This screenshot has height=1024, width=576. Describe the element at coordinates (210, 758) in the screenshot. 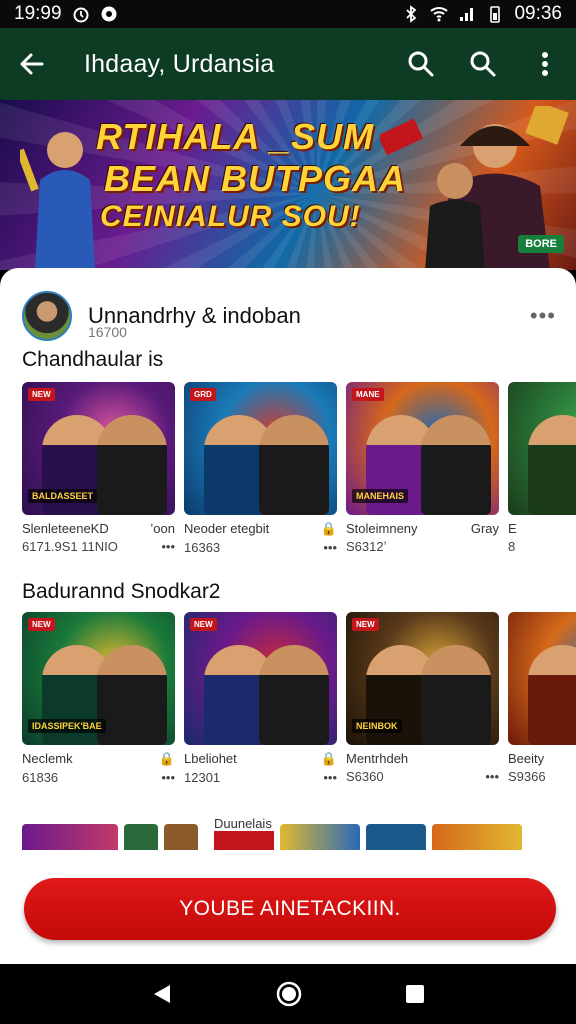

I see `game-title: Lbeliohet` at that location.